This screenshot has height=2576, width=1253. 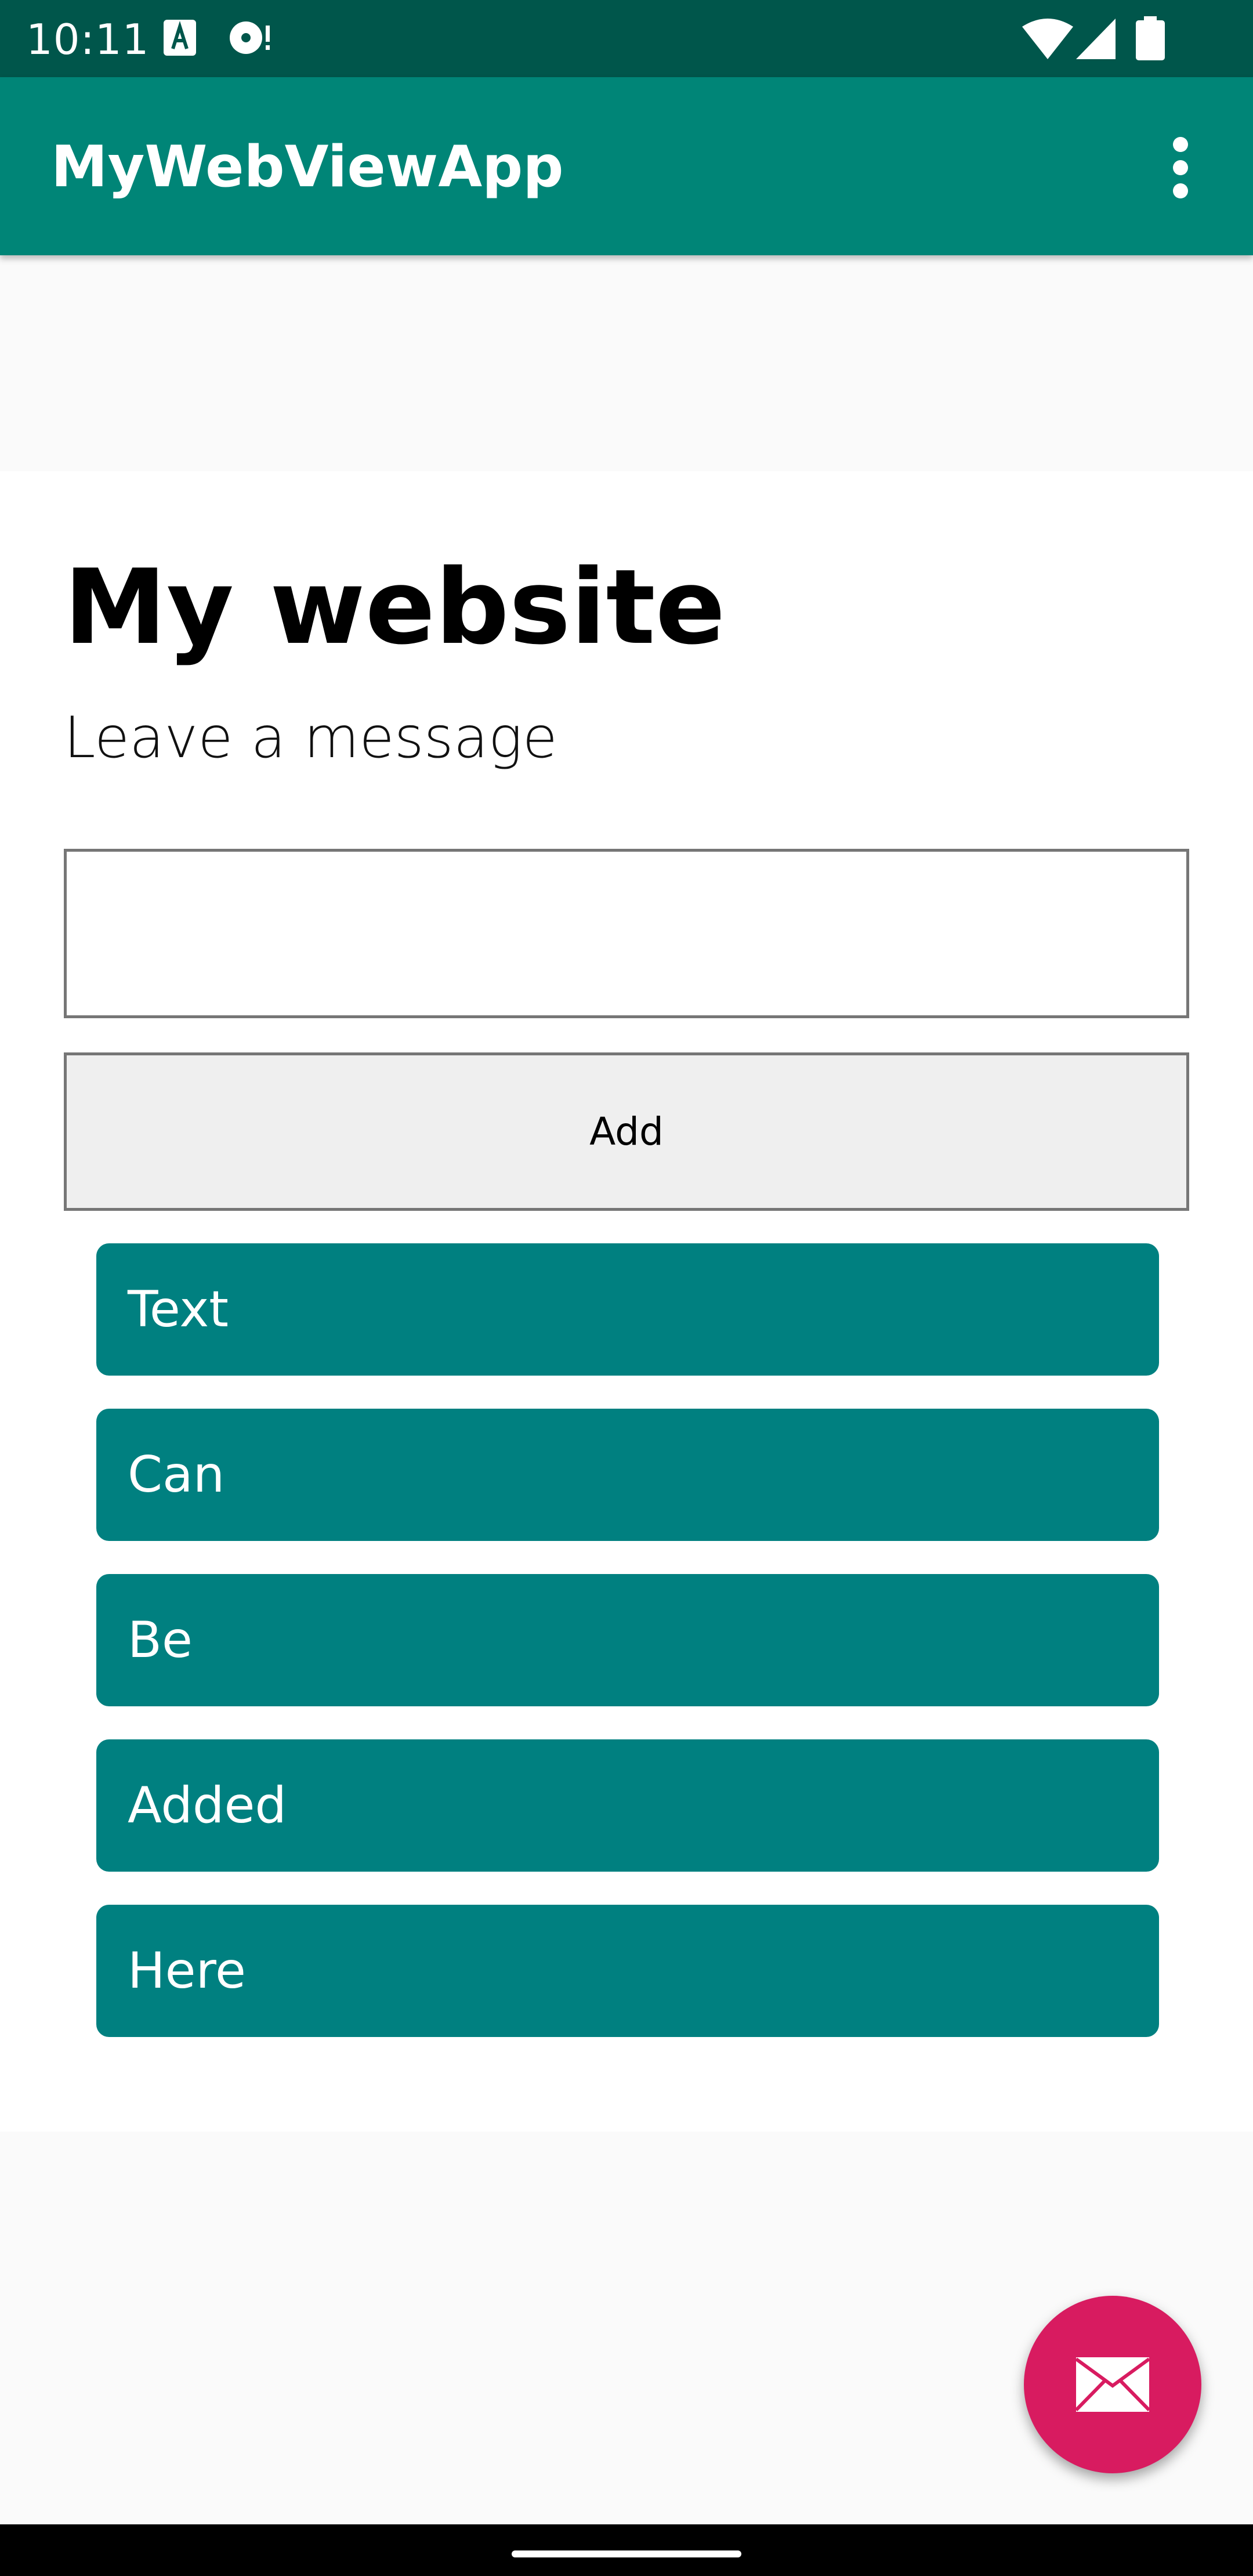 What do you see at coordinates (1047, 39) in the screenshot?
I see `wifi-icon` at bounding box center [1047, 39].